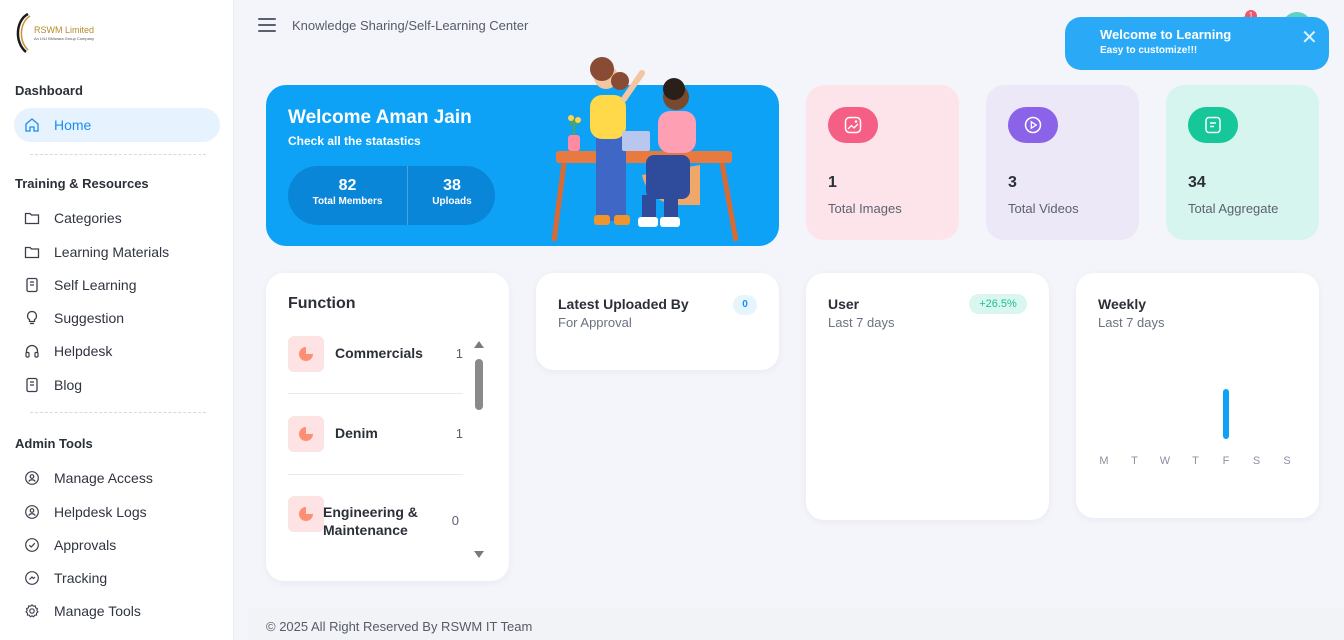  I want to click on card-title: User, so click(844, 304).